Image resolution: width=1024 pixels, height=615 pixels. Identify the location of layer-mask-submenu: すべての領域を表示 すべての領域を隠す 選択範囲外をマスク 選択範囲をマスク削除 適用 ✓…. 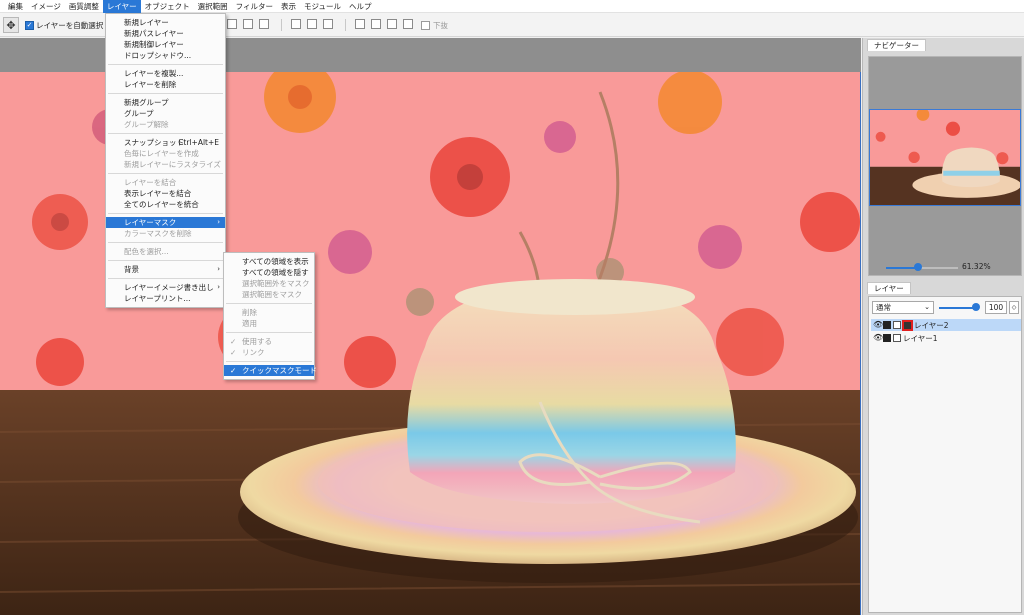
(270, 316).